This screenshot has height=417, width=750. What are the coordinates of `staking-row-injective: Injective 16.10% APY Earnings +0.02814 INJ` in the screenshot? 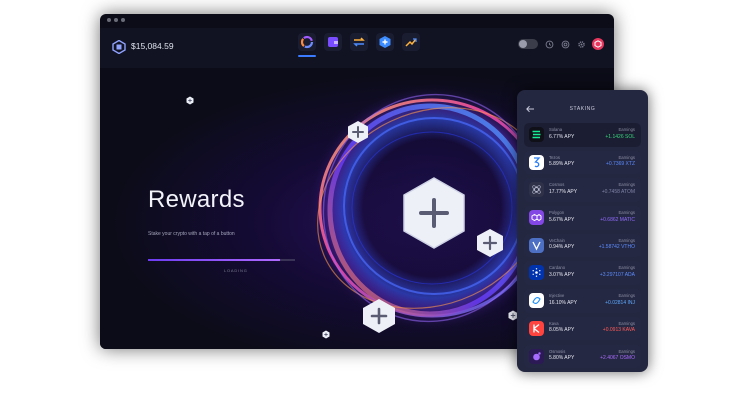 It's located at (582, 301).